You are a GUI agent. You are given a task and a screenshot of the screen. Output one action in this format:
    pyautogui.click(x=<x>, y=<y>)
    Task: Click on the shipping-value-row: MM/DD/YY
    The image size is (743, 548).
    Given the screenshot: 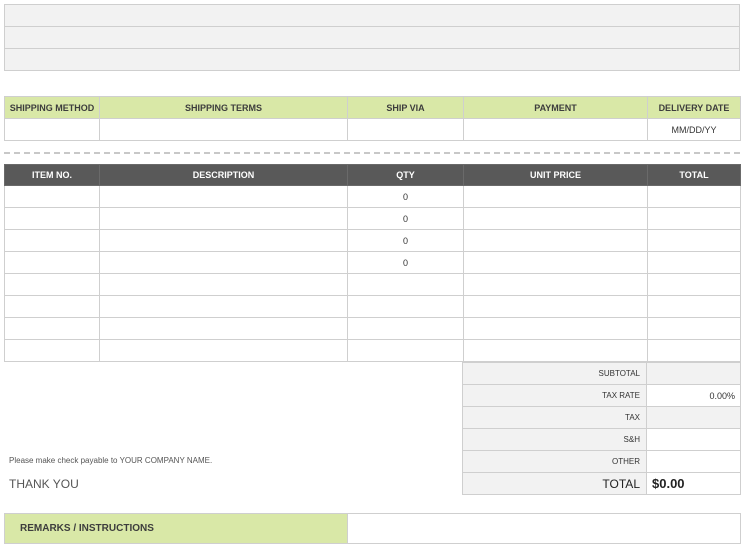 What is the action you would take?
    pyautogui.click(x=372, y=129)
    